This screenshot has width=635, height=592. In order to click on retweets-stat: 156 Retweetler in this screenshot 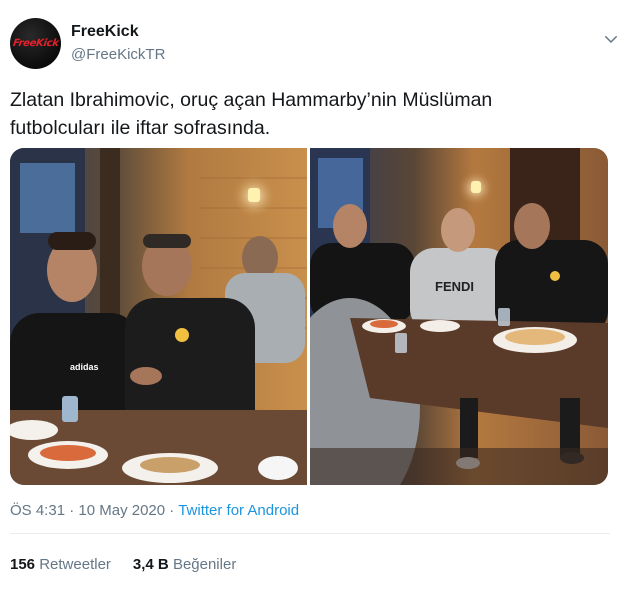, I will do `click(60, 564)`.